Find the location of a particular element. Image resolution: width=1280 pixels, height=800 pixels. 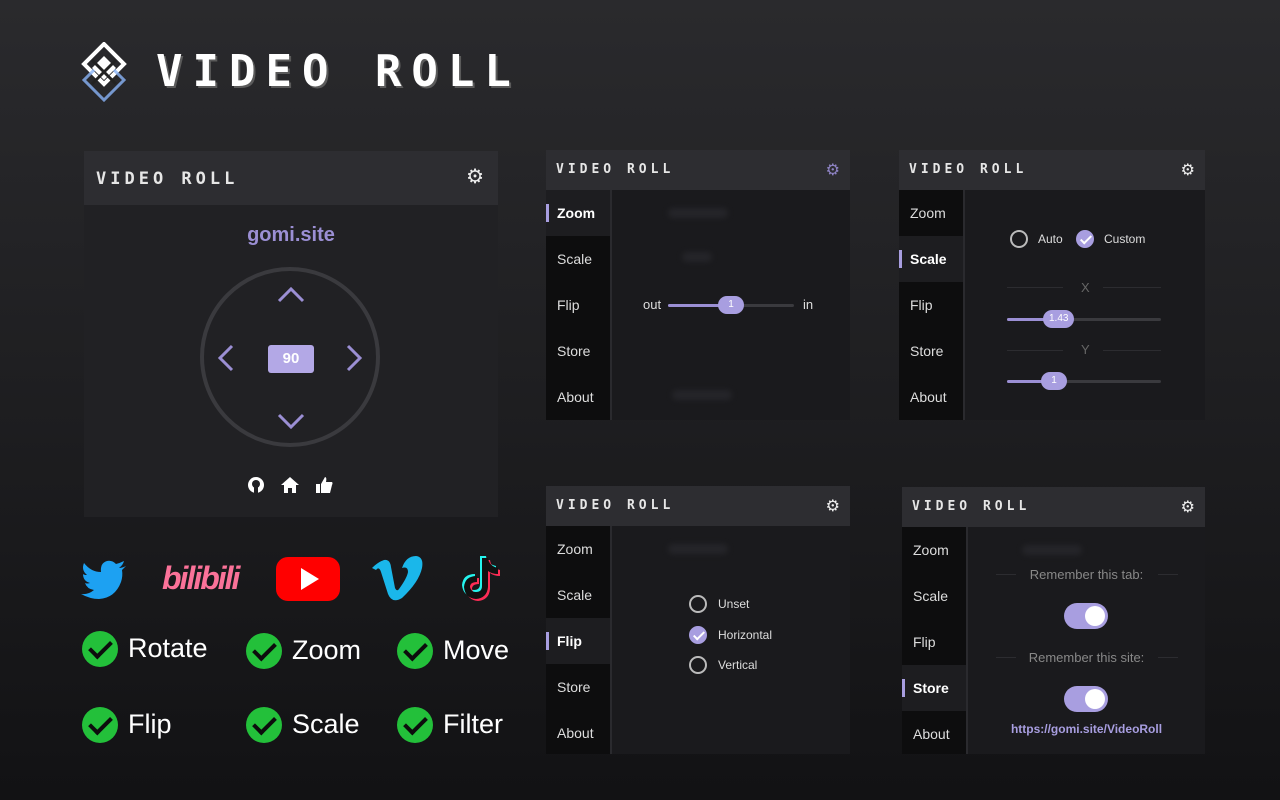

flip-horizontal-label: Horizontal is located at coordinates (745, 635).